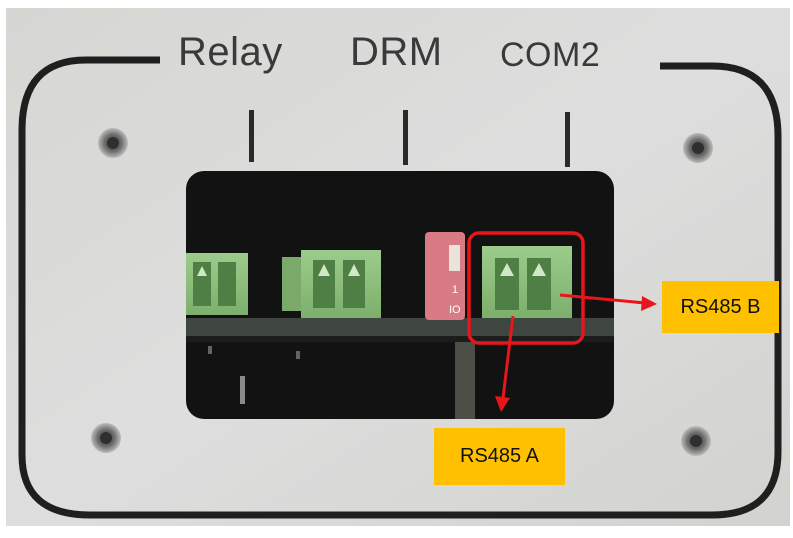  I want to click on relay-tick, so click(251, 136).